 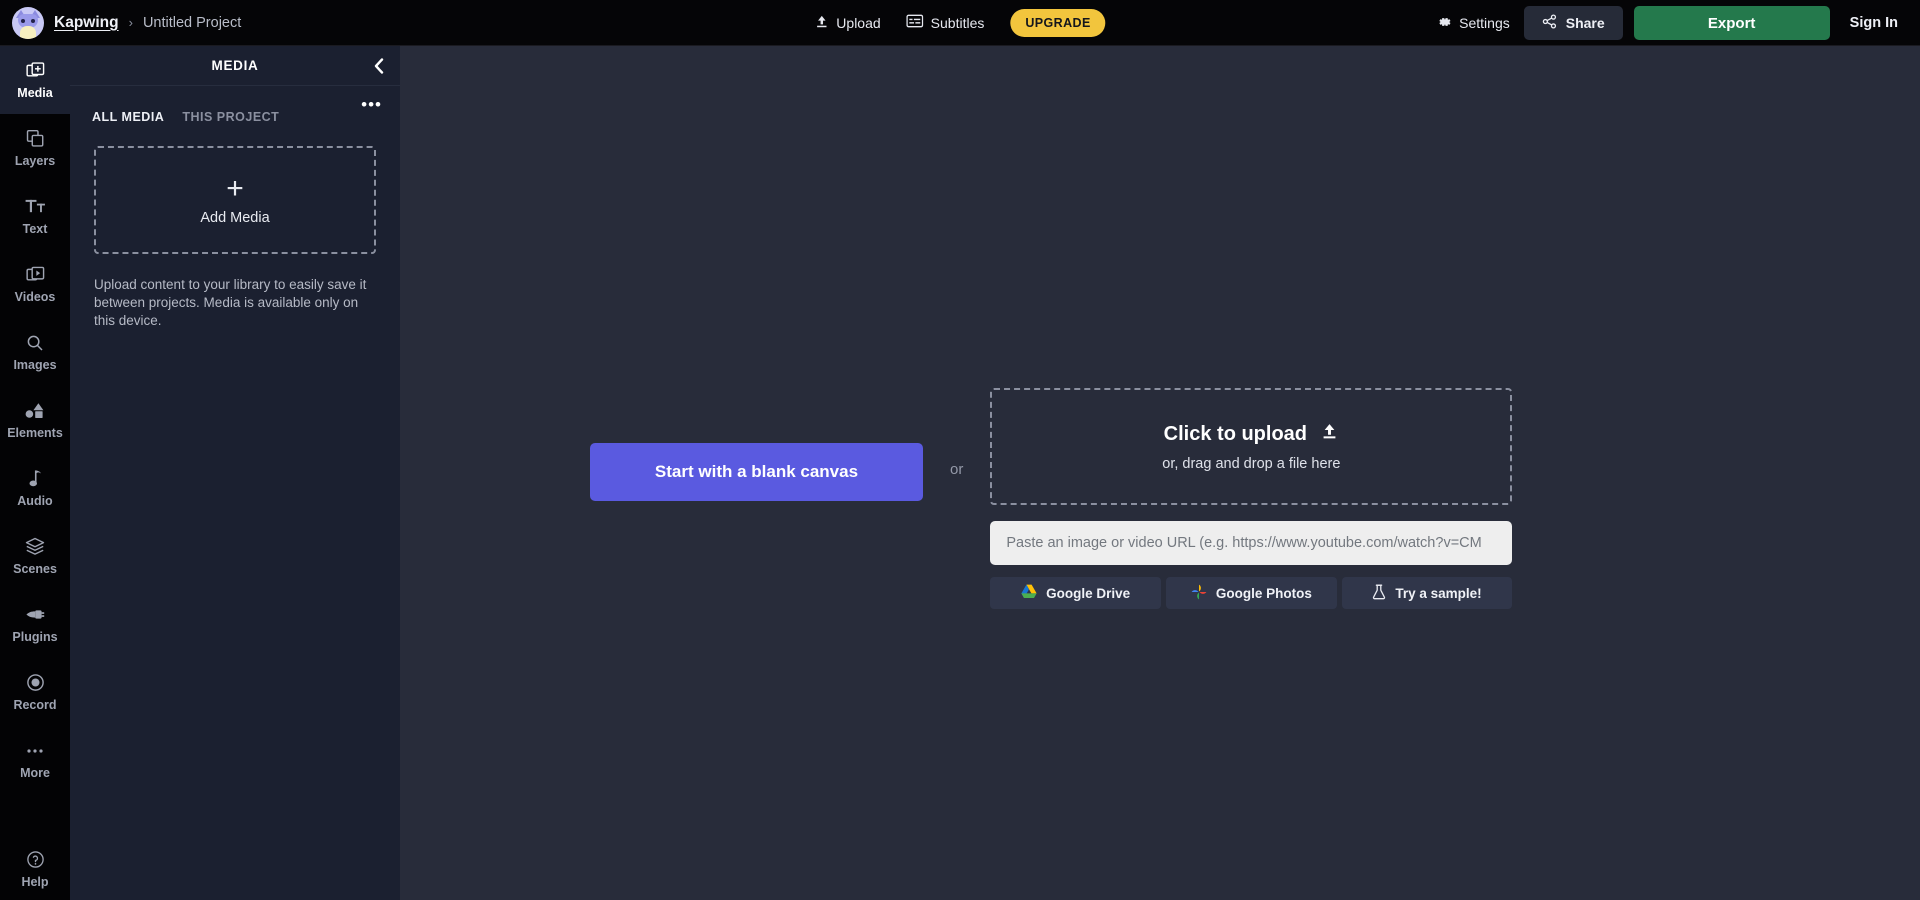 I want to click on sidebar-label-audio: Audio, so click(x=35, y=500).